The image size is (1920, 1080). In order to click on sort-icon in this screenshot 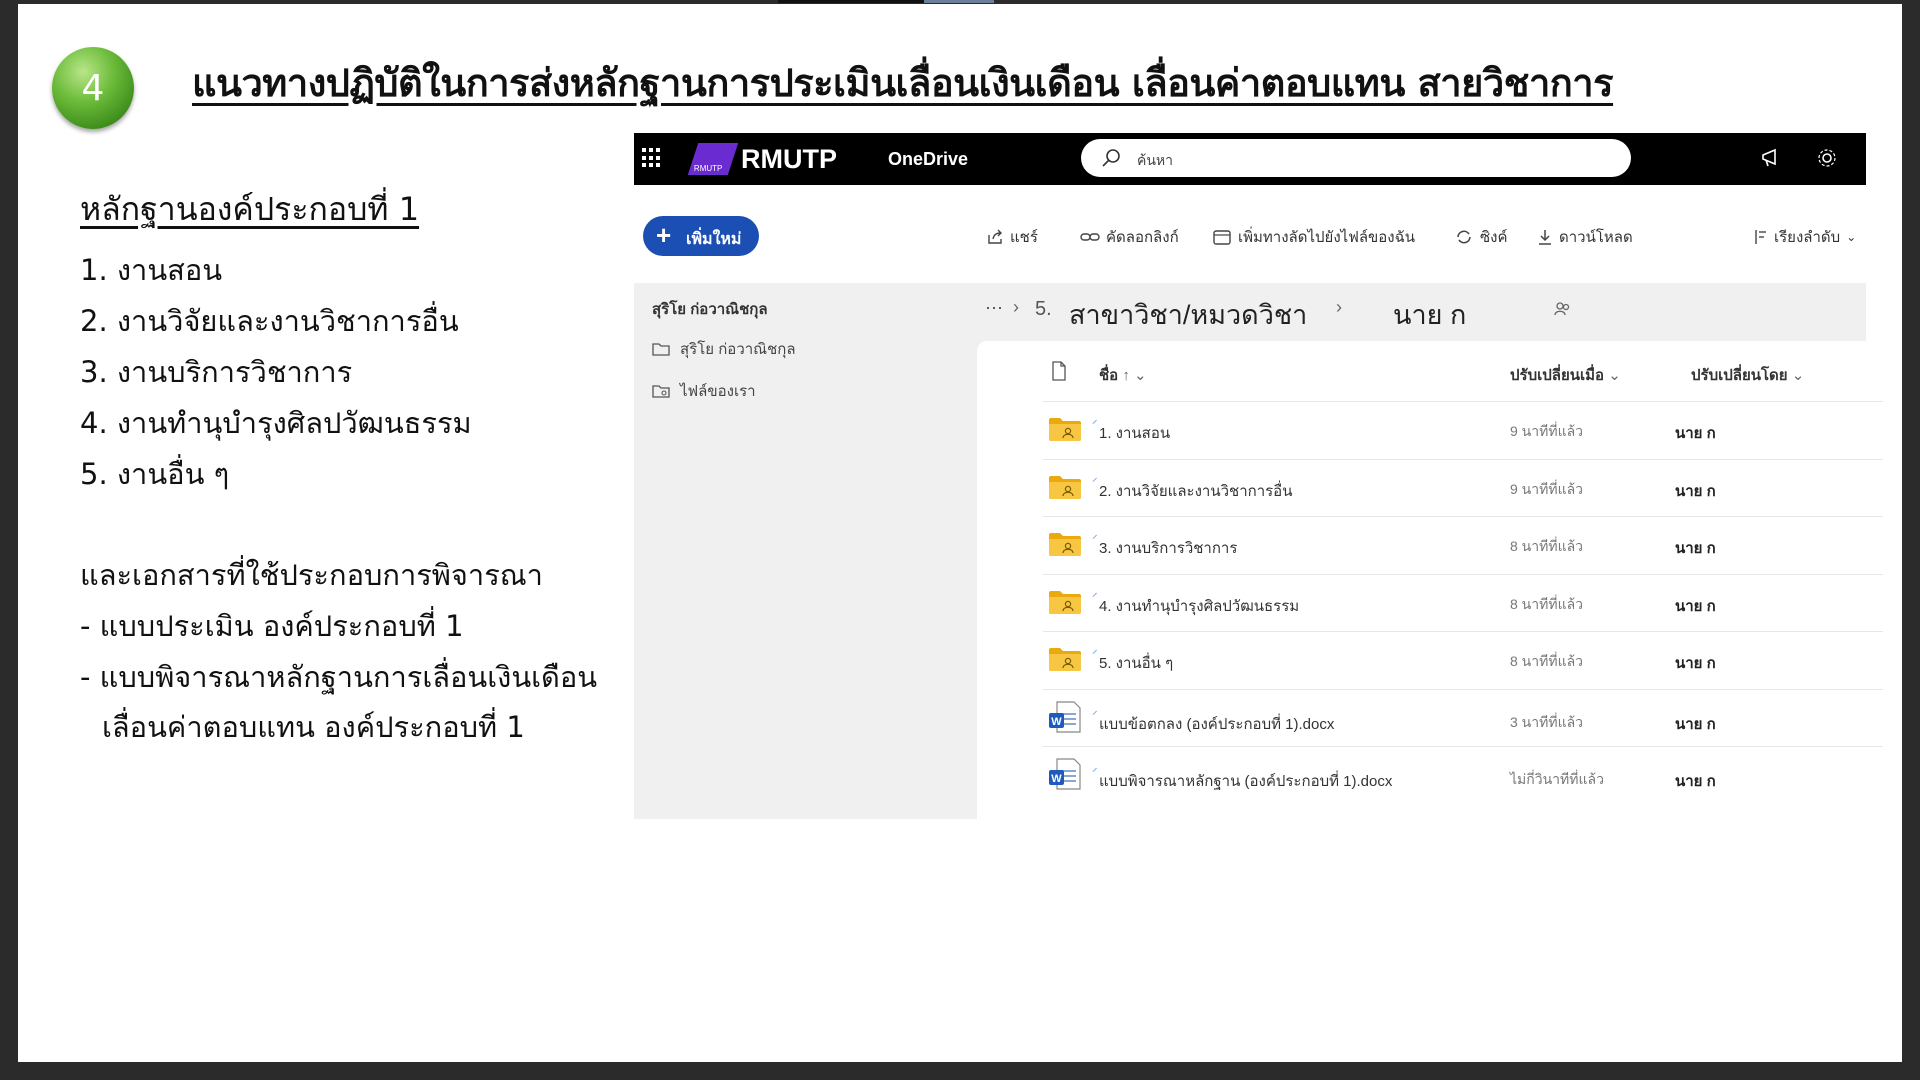, I will do `click(1760, 237)`.